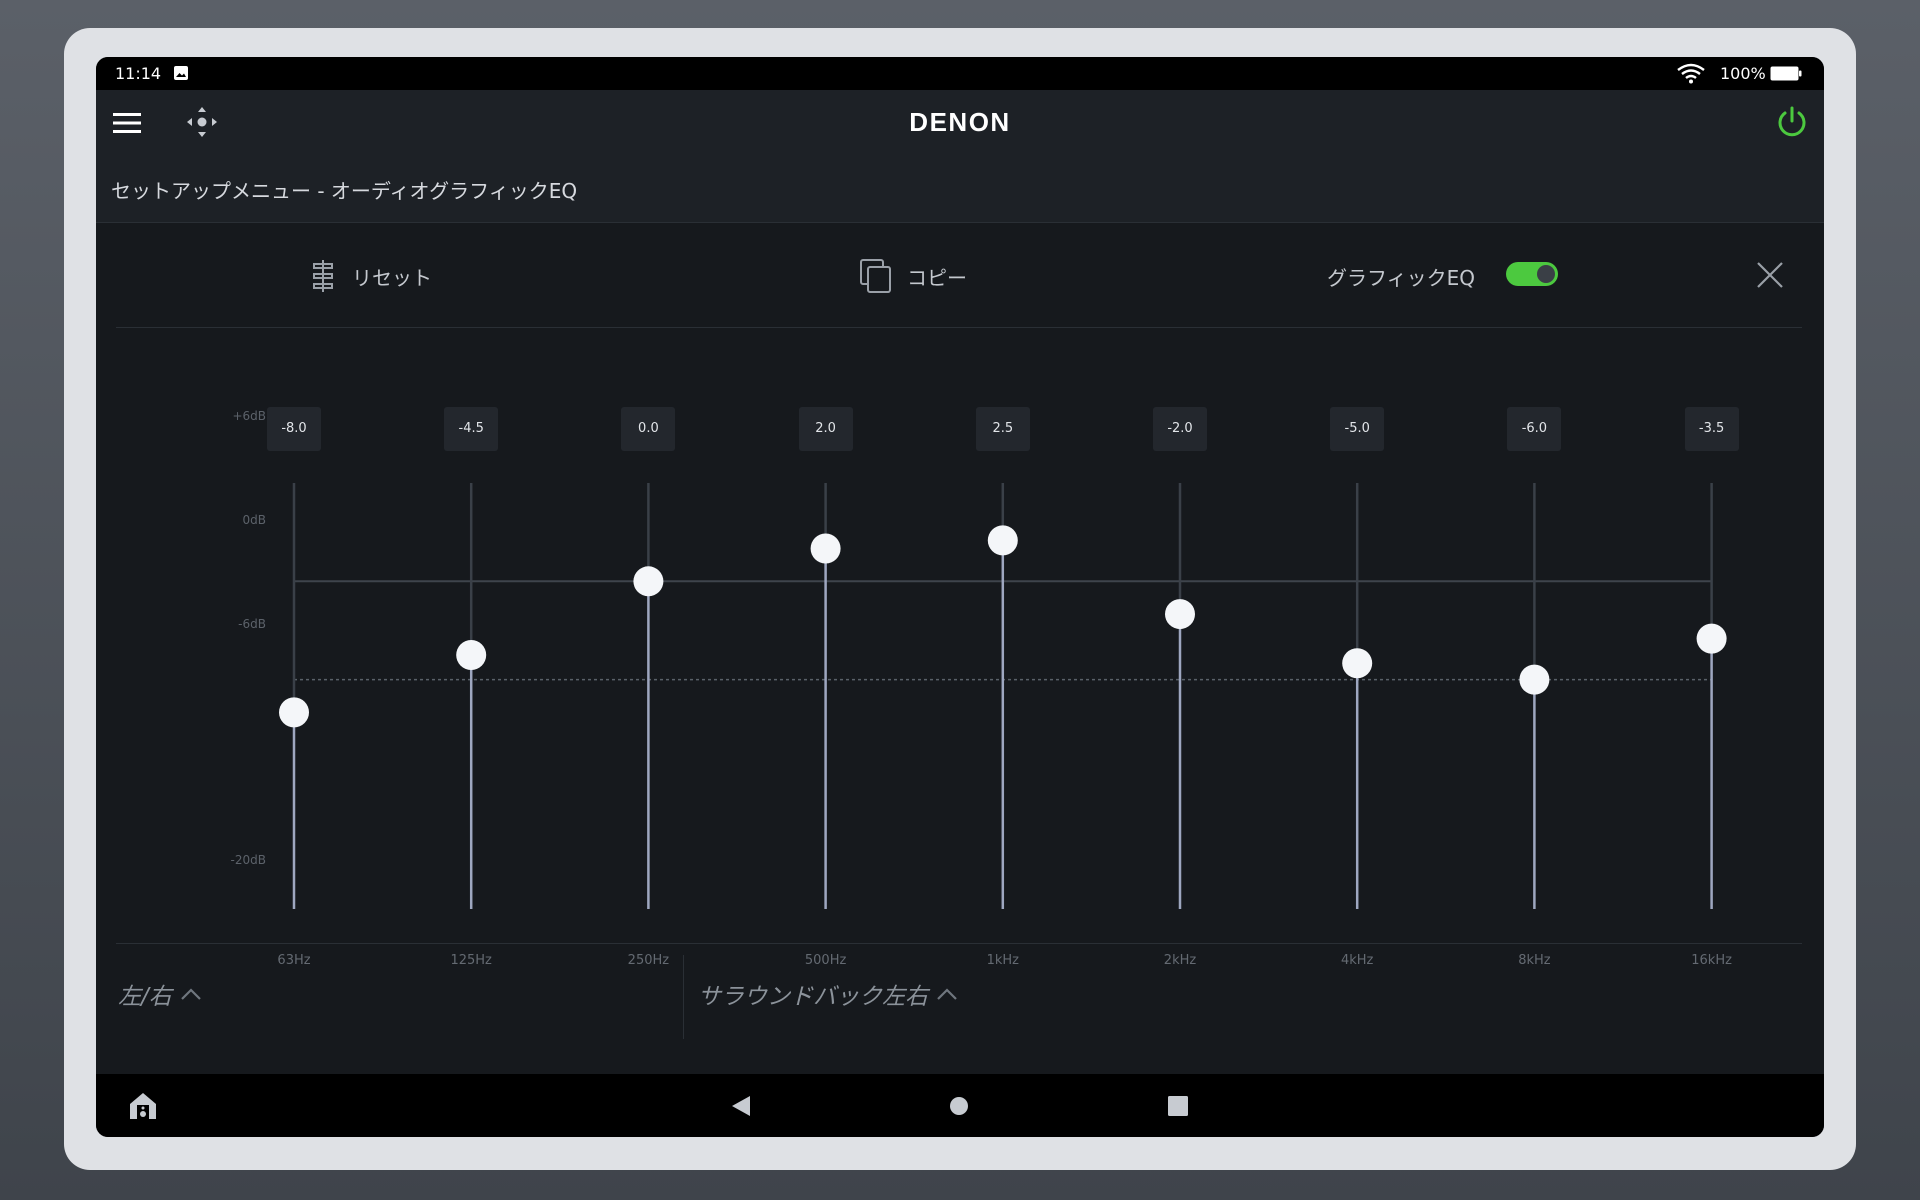 The image size is (1920, 1200). Describe the element at coordinates (1002, 429) in the screenshot. I see `band-value-1khz: 2.5` at that location.